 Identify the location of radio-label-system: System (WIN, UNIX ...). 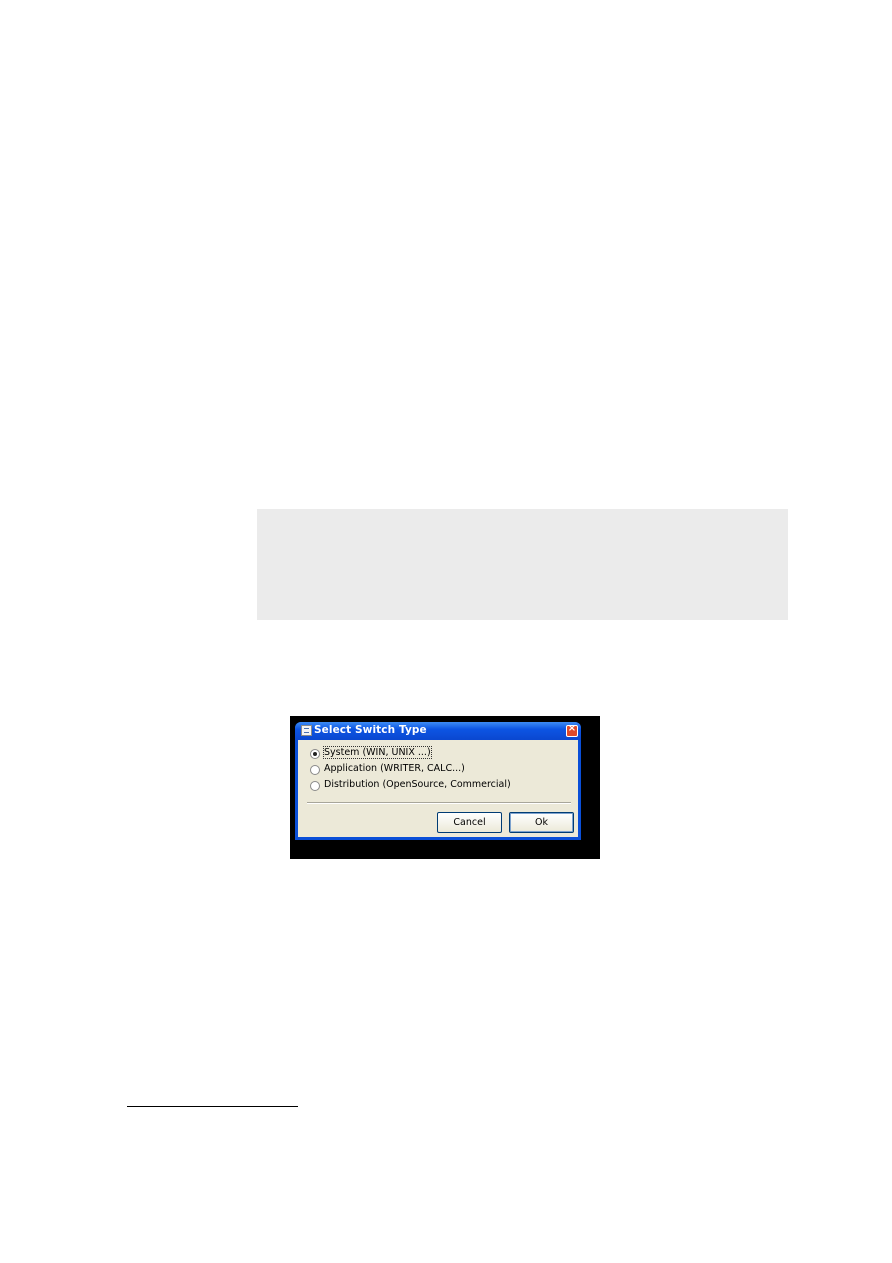
(377, 752).